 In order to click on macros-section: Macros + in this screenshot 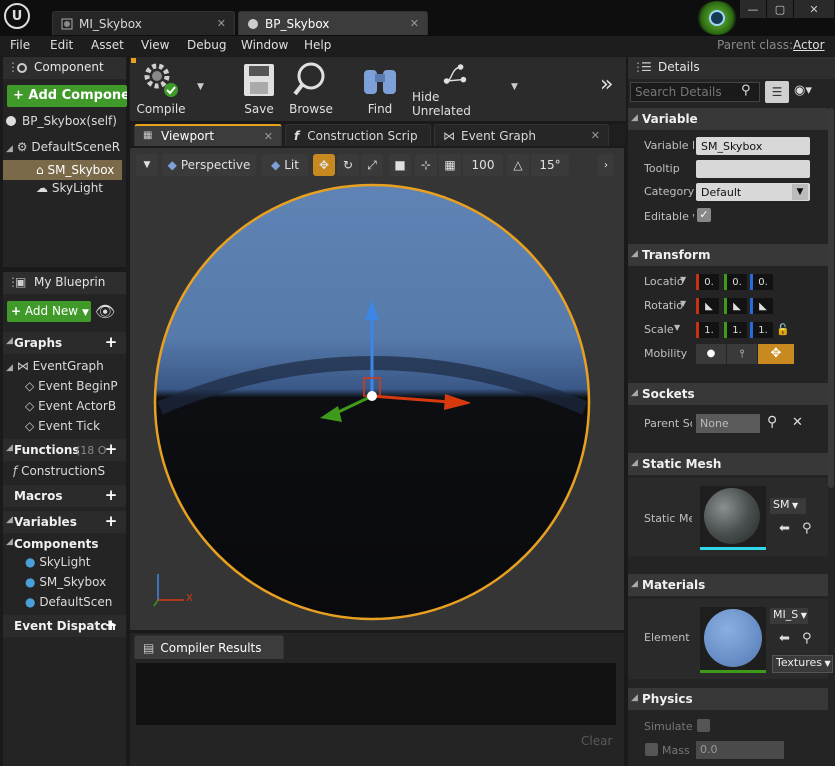, I will do `click(64, 496)`.